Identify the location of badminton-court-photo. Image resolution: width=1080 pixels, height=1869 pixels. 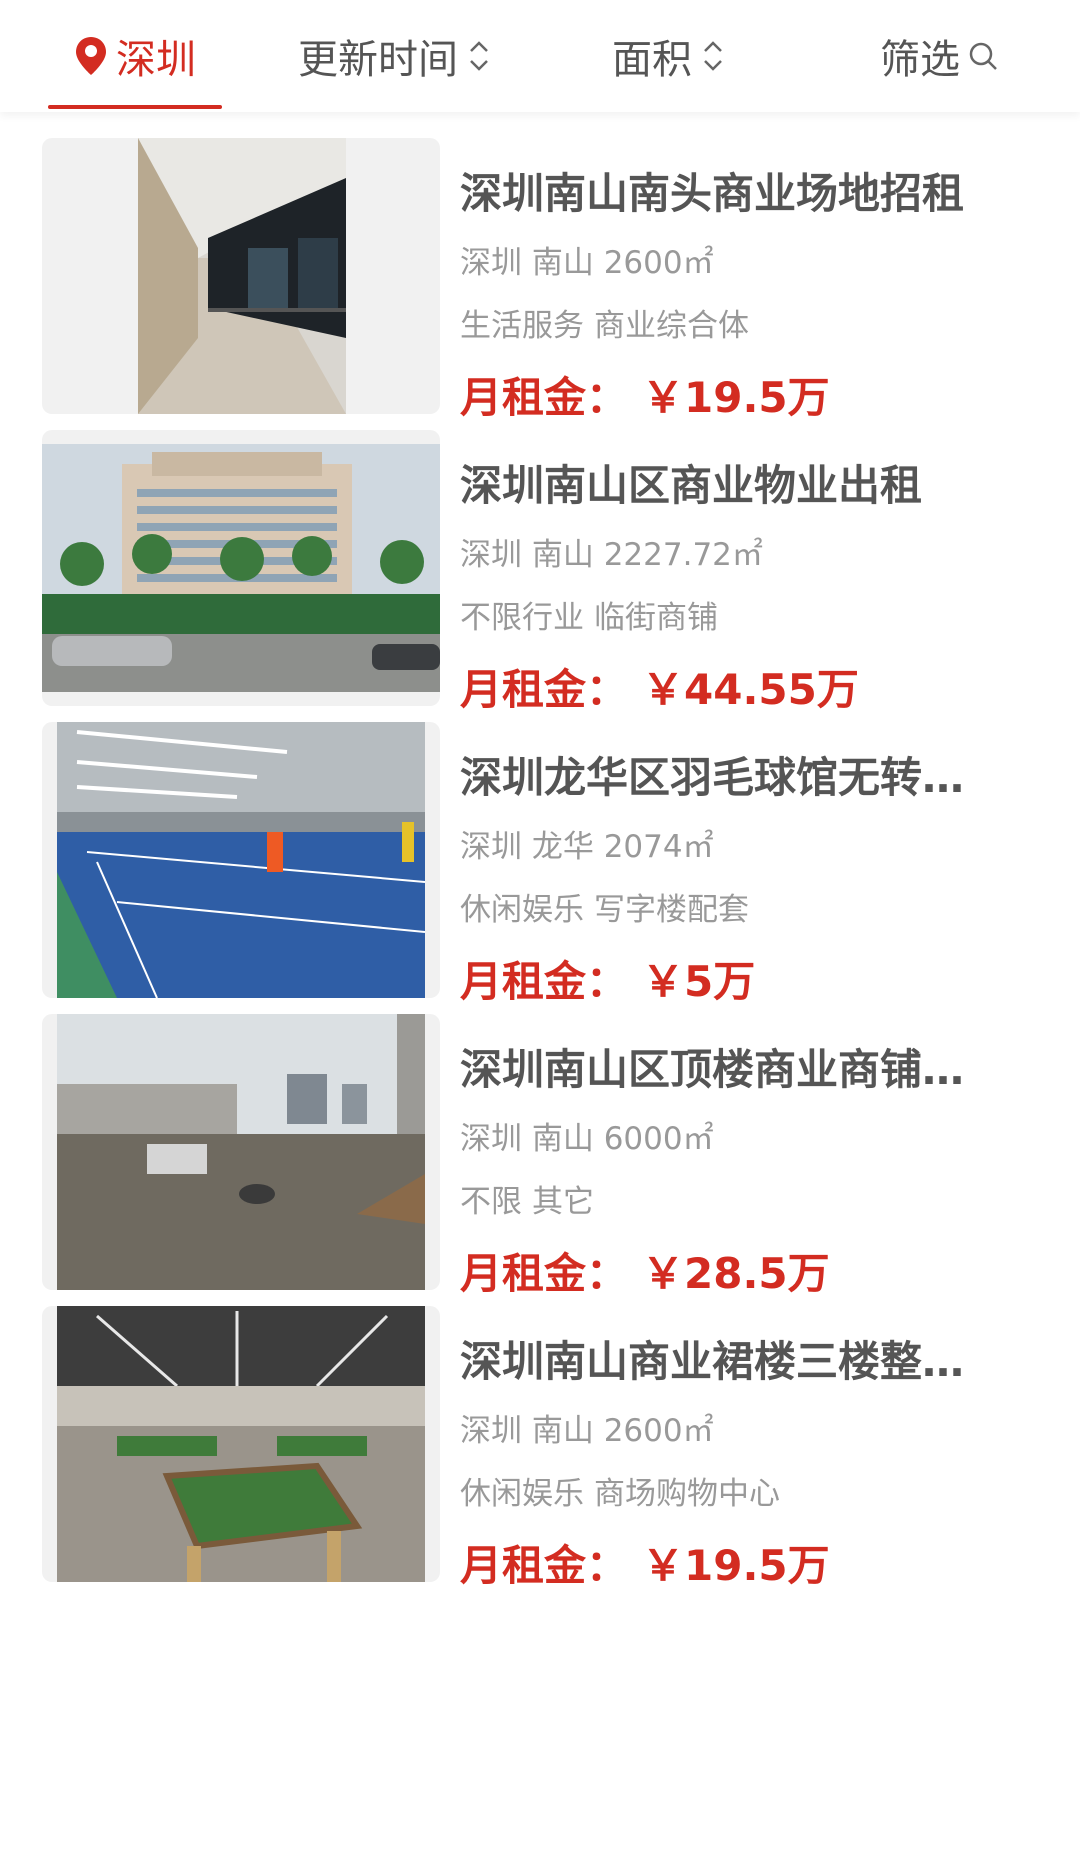
(241, 860).